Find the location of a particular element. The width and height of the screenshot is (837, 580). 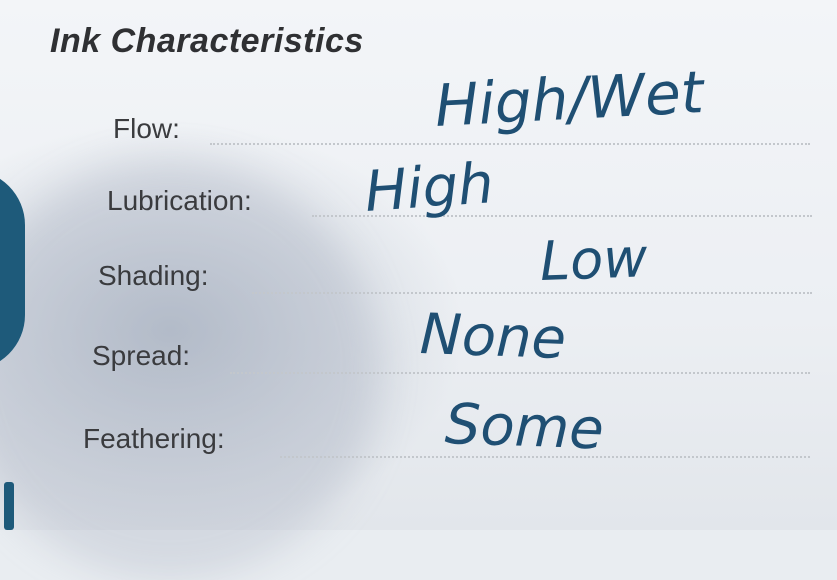

field-value-lubrication: High is located at coordinates (429, 188).